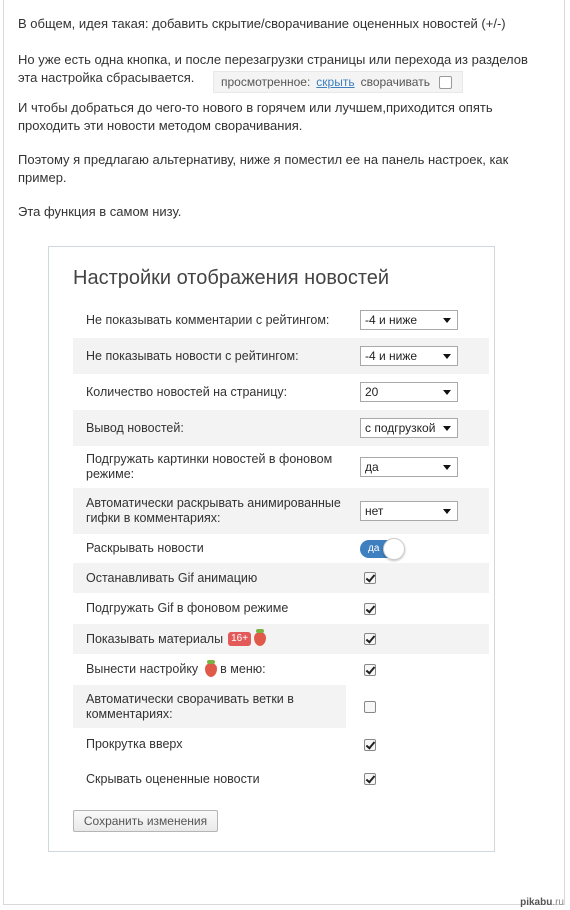 The height and width of the screenshot is (910, 570). Describe the element at coordinates (176, 668) in the screenshot. I see `setting-label: Вынести настройку в меню:` at that location.